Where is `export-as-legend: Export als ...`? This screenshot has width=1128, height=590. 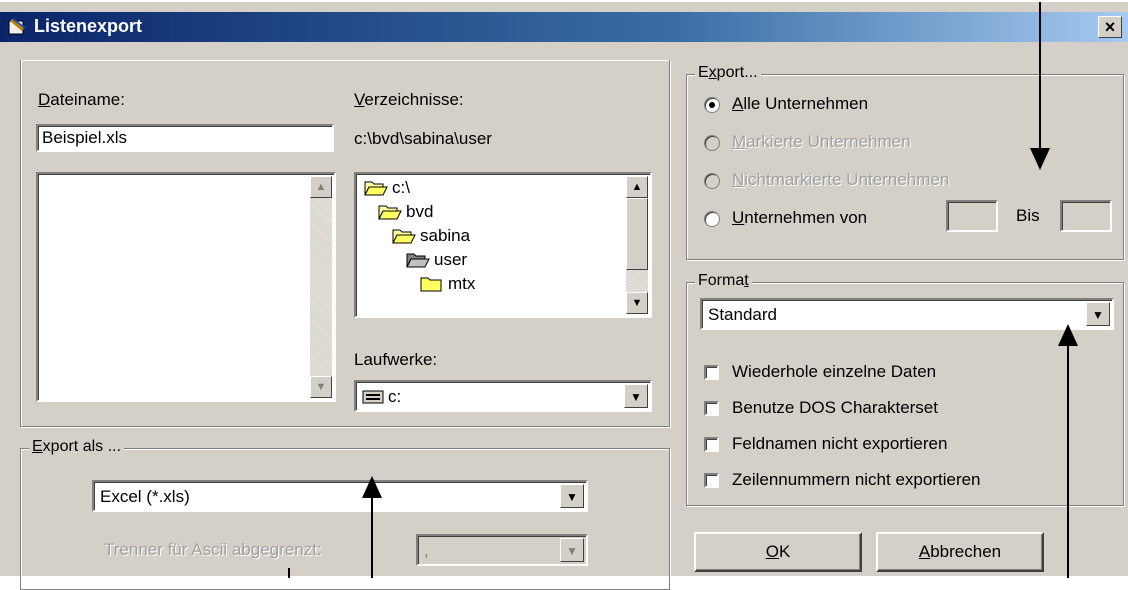
export-as-legend: Export als ... is located at coordinates (76, 447).